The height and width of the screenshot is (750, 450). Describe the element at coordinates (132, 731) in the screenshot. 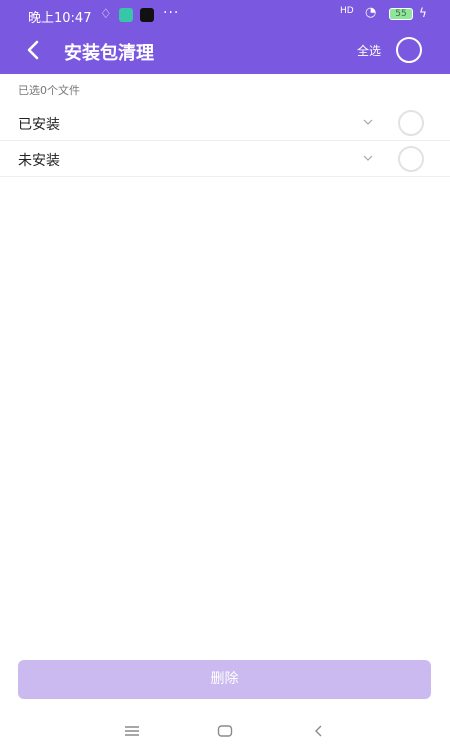

I see `menu-icon` at that location.